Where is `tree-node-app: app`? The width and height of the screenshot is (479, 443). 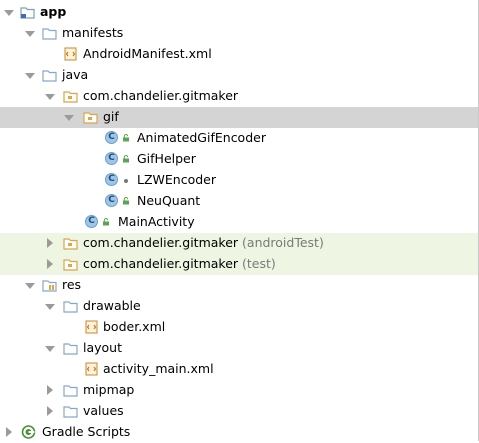 tree-node-app: app is located at coordinates (239, 12).